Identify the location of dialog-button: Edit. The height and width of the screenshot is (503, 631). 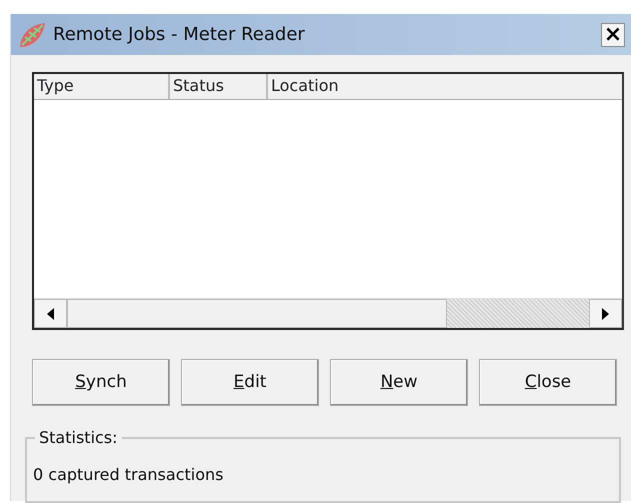
(250, 382).